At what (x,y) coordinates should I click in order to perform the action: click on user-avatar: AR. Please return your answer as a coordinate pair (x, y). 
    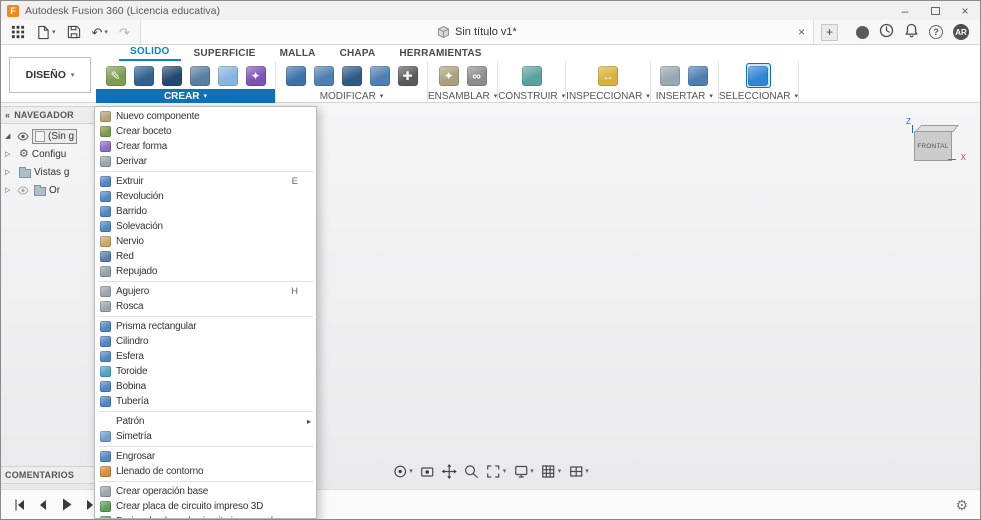
    Looking at the image, I should click on (961, 32).